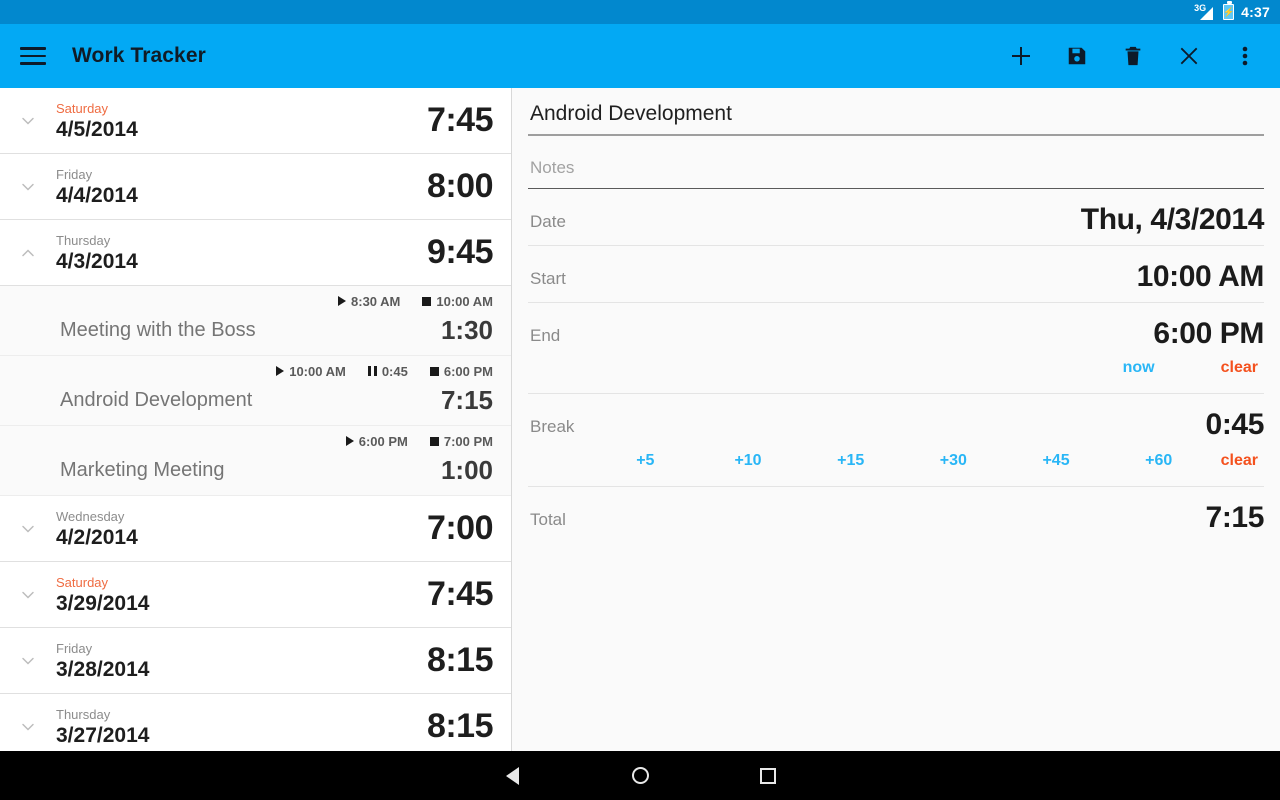 Image resolution: width=1280 pixels, height=800 pixels. Describe the element at coordinates (276, 330) in the screenshot. I see `task-main: Meeting with the Boss 1:30` at that location.